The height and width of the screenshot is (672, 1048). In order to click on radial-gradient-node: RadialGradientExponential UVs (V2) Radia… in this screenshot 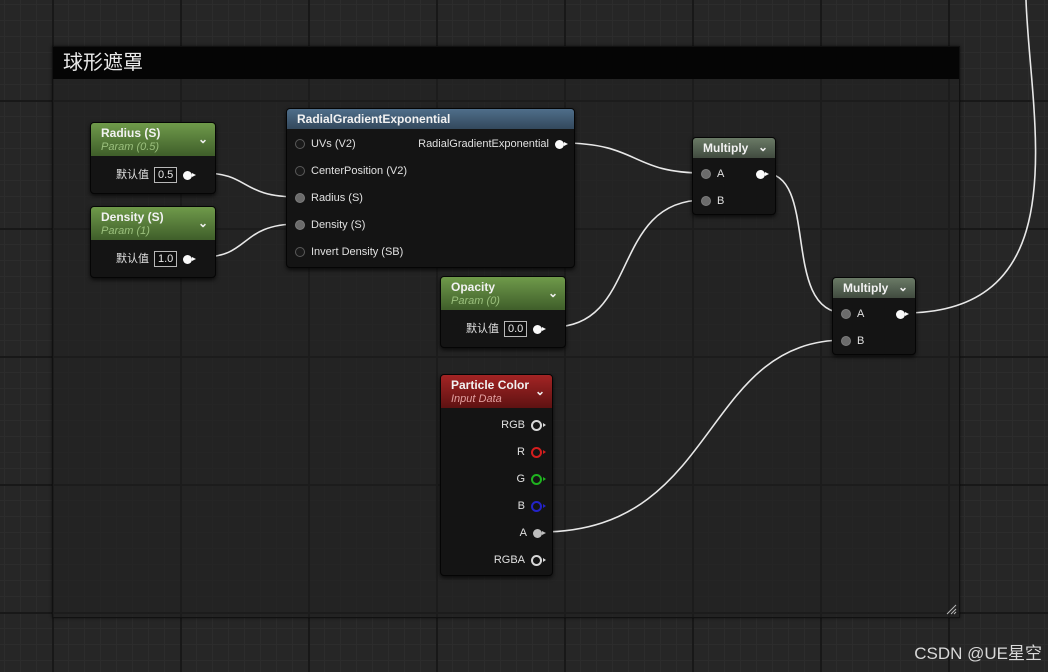, I will do `click(430, 188)`.